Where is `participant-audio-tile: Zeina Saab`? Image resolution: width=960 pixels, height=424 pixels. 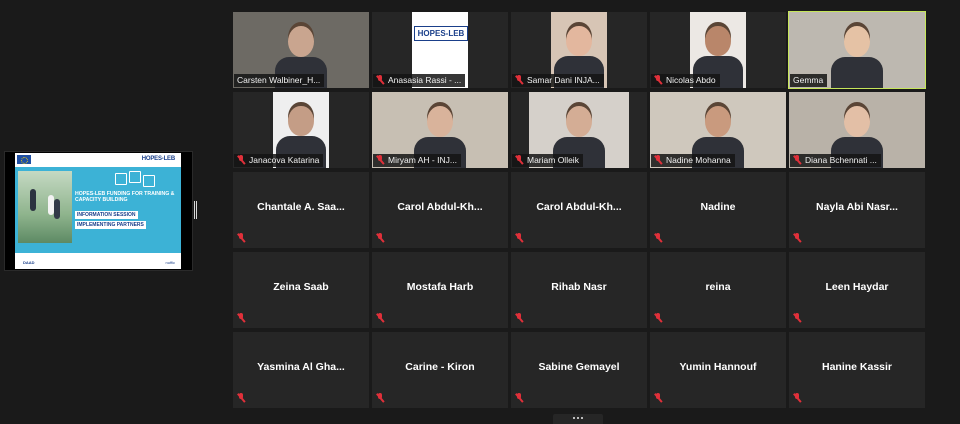 participant-audio-tile: Zeina Saab is located at coordinates (301, 290).